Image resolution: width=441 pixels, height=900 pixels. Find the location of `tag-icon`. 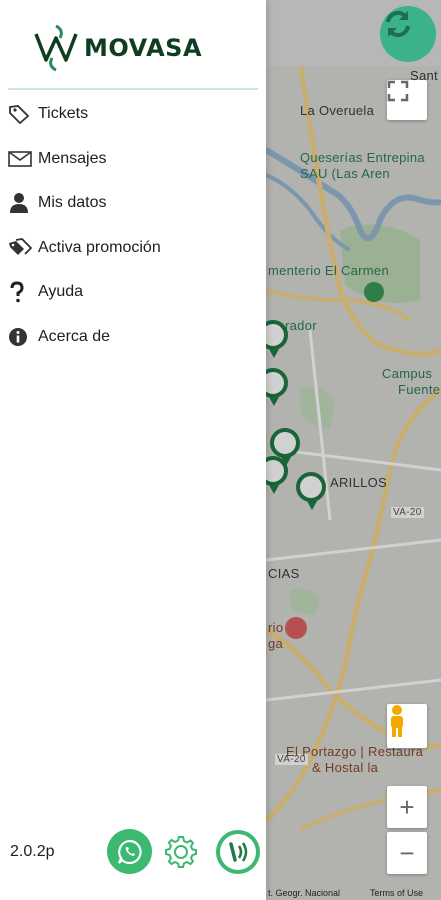

tag-icon is located at coordinates (21, 114).